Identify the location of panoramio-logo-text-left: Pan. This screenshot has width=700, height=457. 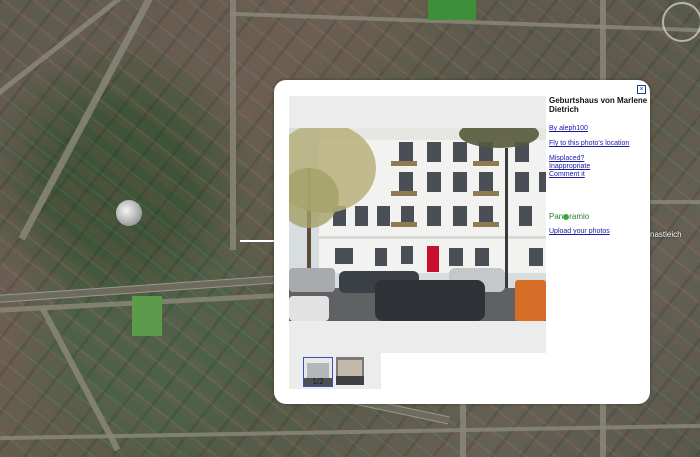
(556, 216).